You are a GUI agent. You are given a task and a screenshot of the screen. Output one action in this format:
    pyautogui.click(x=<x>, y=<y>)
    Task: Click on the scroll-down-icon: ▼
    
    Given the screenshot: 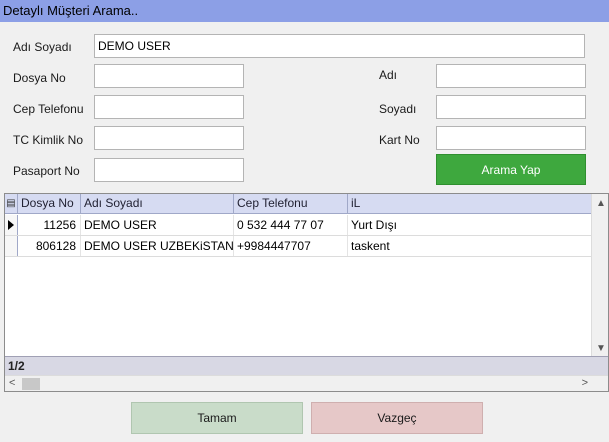 What is the action you would take?
    pyautogui.click(x=601, y=348)
    